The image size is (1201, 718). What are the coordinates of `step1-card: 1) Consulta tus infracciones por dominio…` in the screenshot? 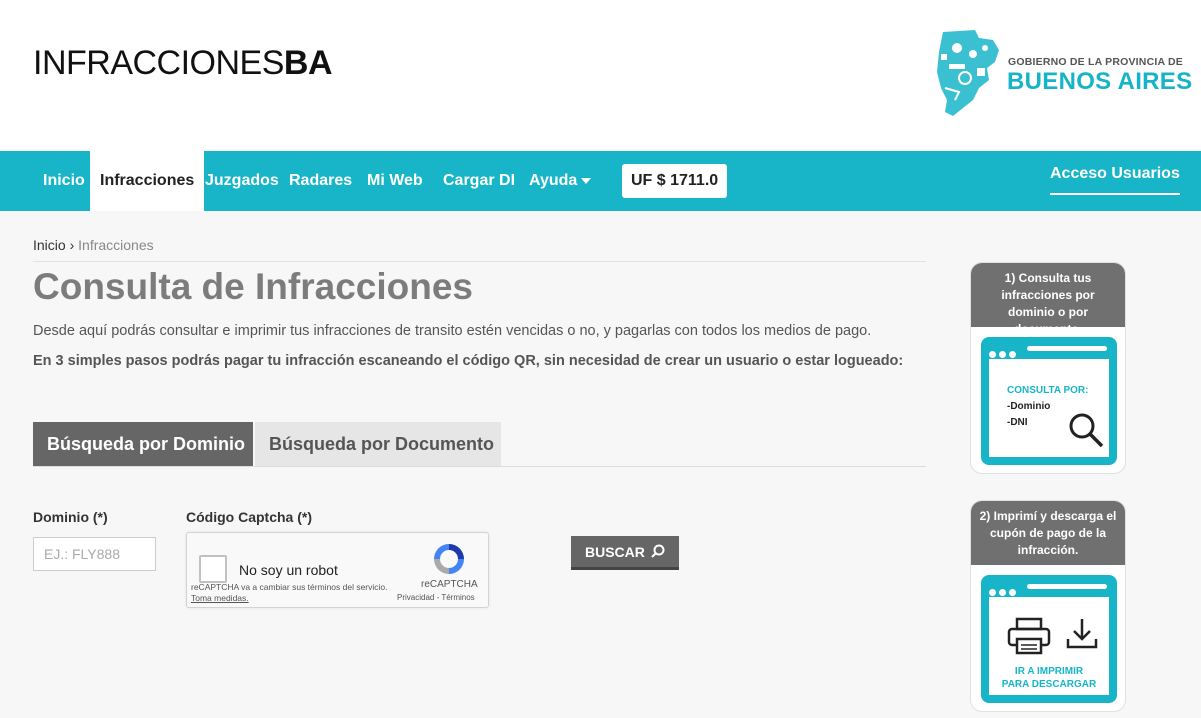 It's located at (1048, 368).